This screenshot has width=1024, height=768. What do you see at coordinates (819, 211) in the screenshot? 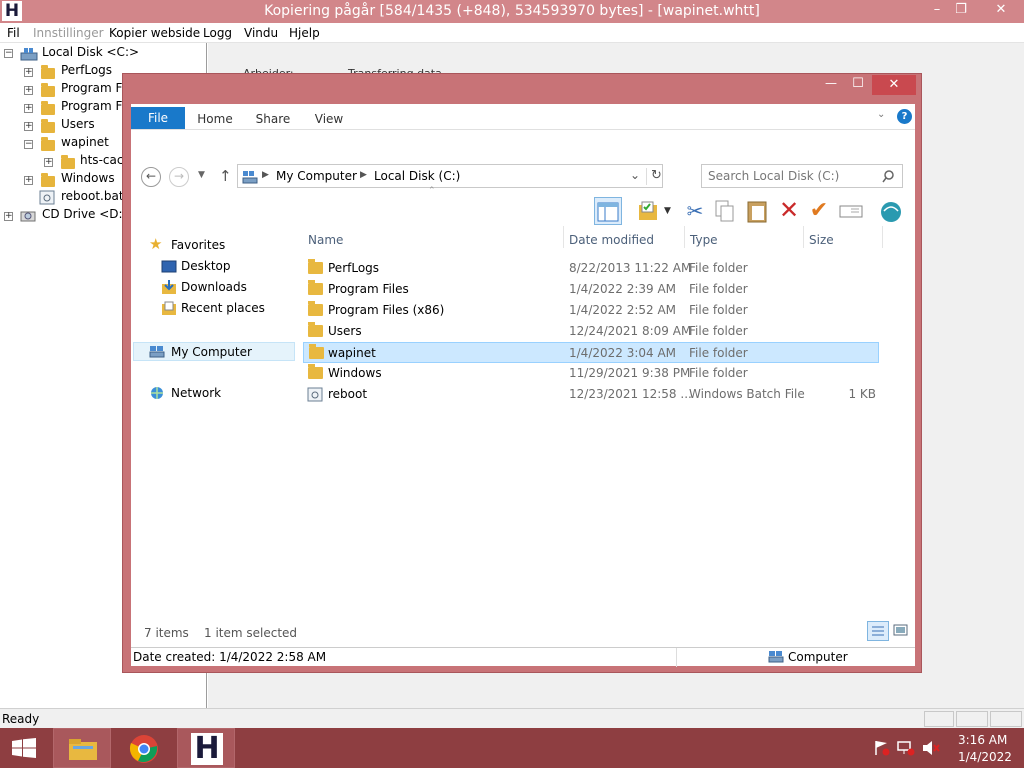
I see `checkmark-icon: ✔` at bounding box center [819, 211].